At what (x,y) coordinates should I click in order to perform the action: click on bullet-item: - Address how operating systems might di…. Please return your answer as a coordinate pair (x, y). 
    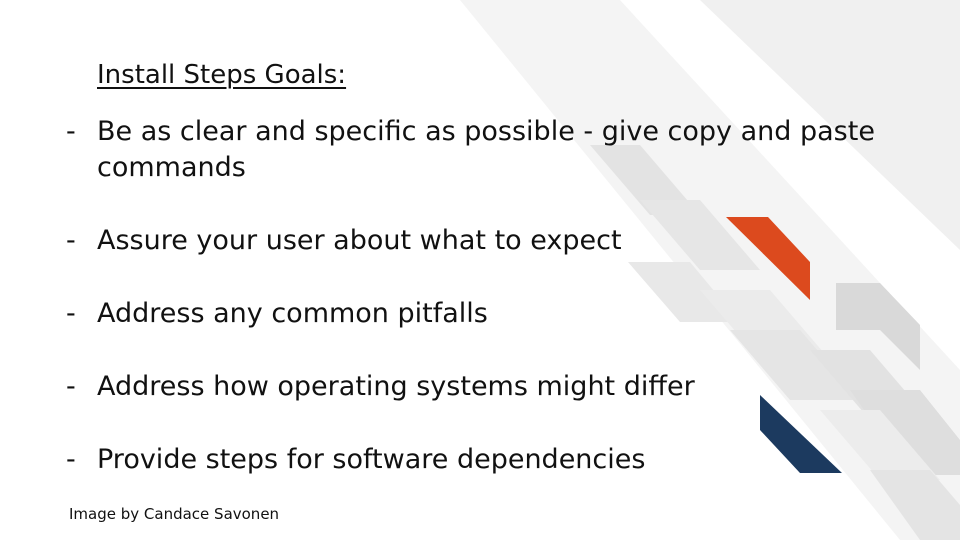
    Looking at the image, I should click on (476, 387).